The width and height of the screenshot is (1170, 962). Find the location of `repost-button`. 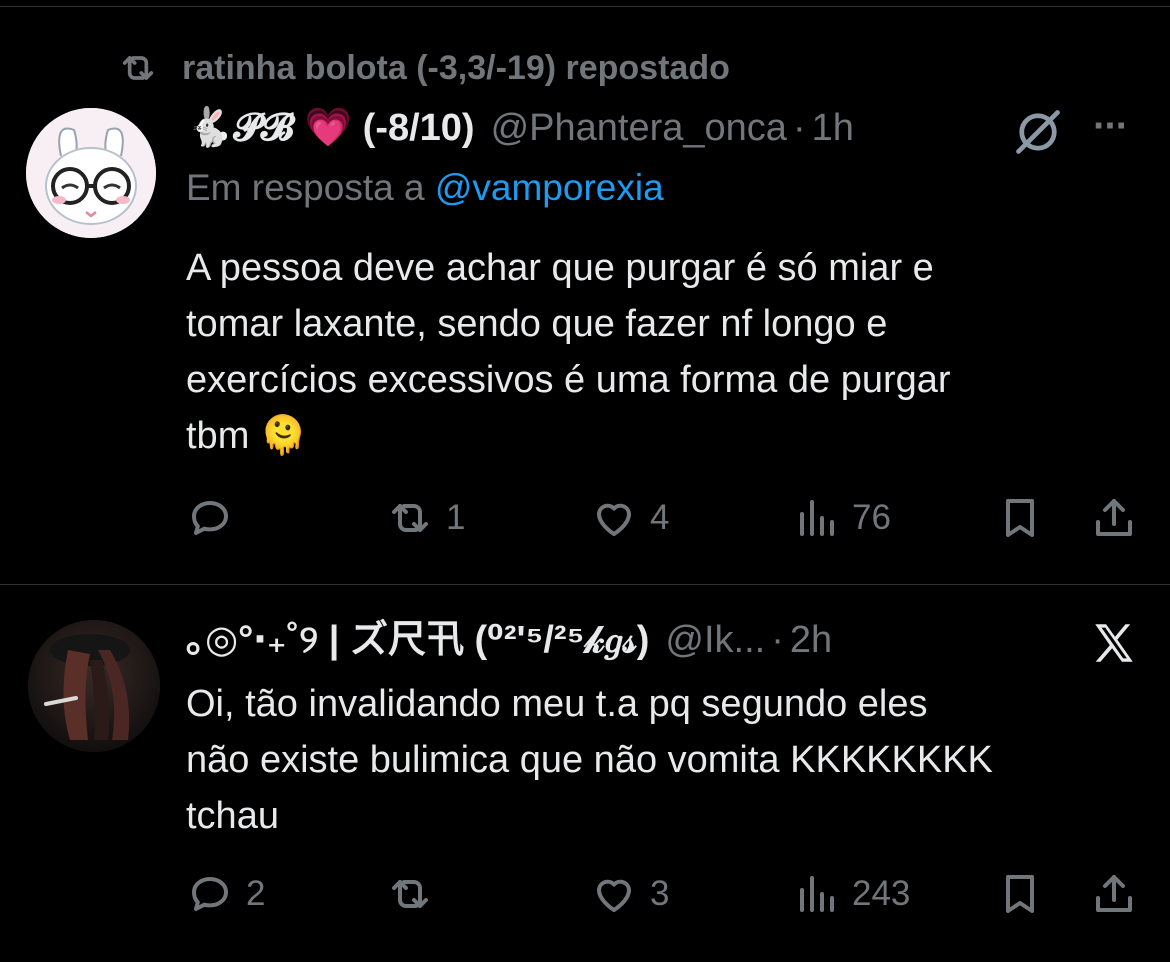

repost-button is located at coordinates (416, 894).